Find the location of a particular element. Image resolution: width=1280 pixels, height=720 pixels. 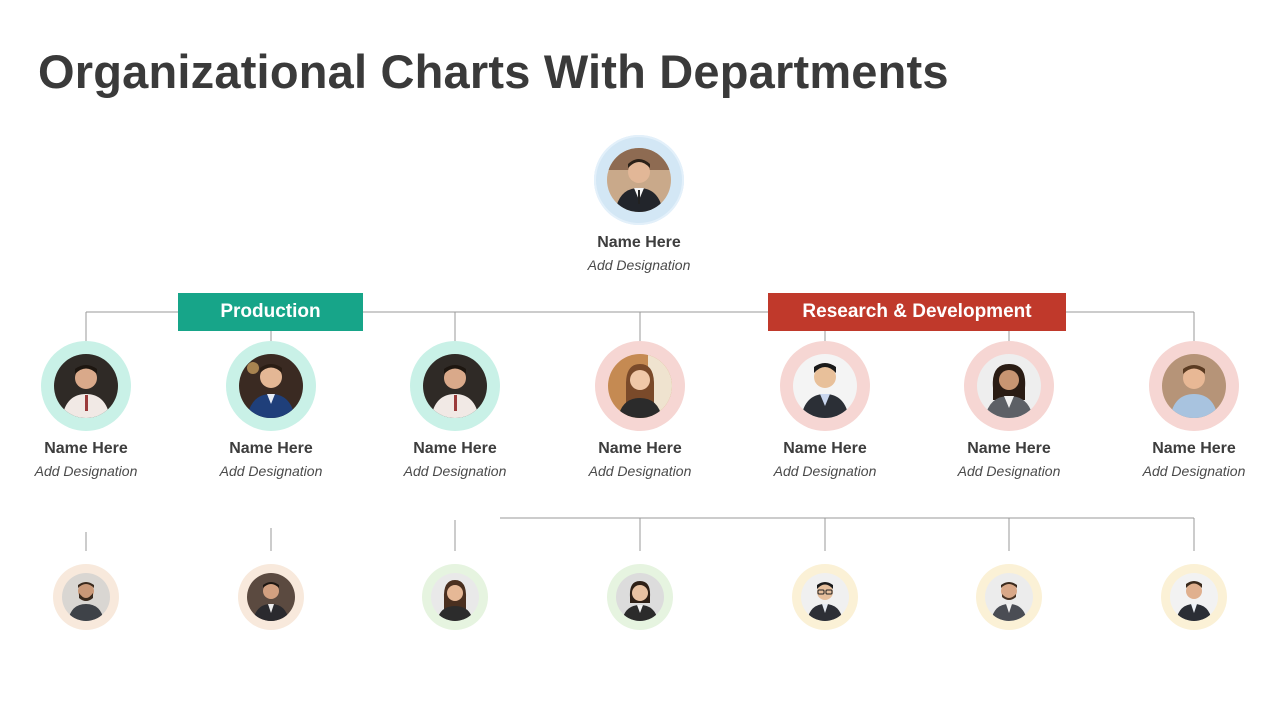

member-designation-2: Add Designation is located at coordinates (271, 471).